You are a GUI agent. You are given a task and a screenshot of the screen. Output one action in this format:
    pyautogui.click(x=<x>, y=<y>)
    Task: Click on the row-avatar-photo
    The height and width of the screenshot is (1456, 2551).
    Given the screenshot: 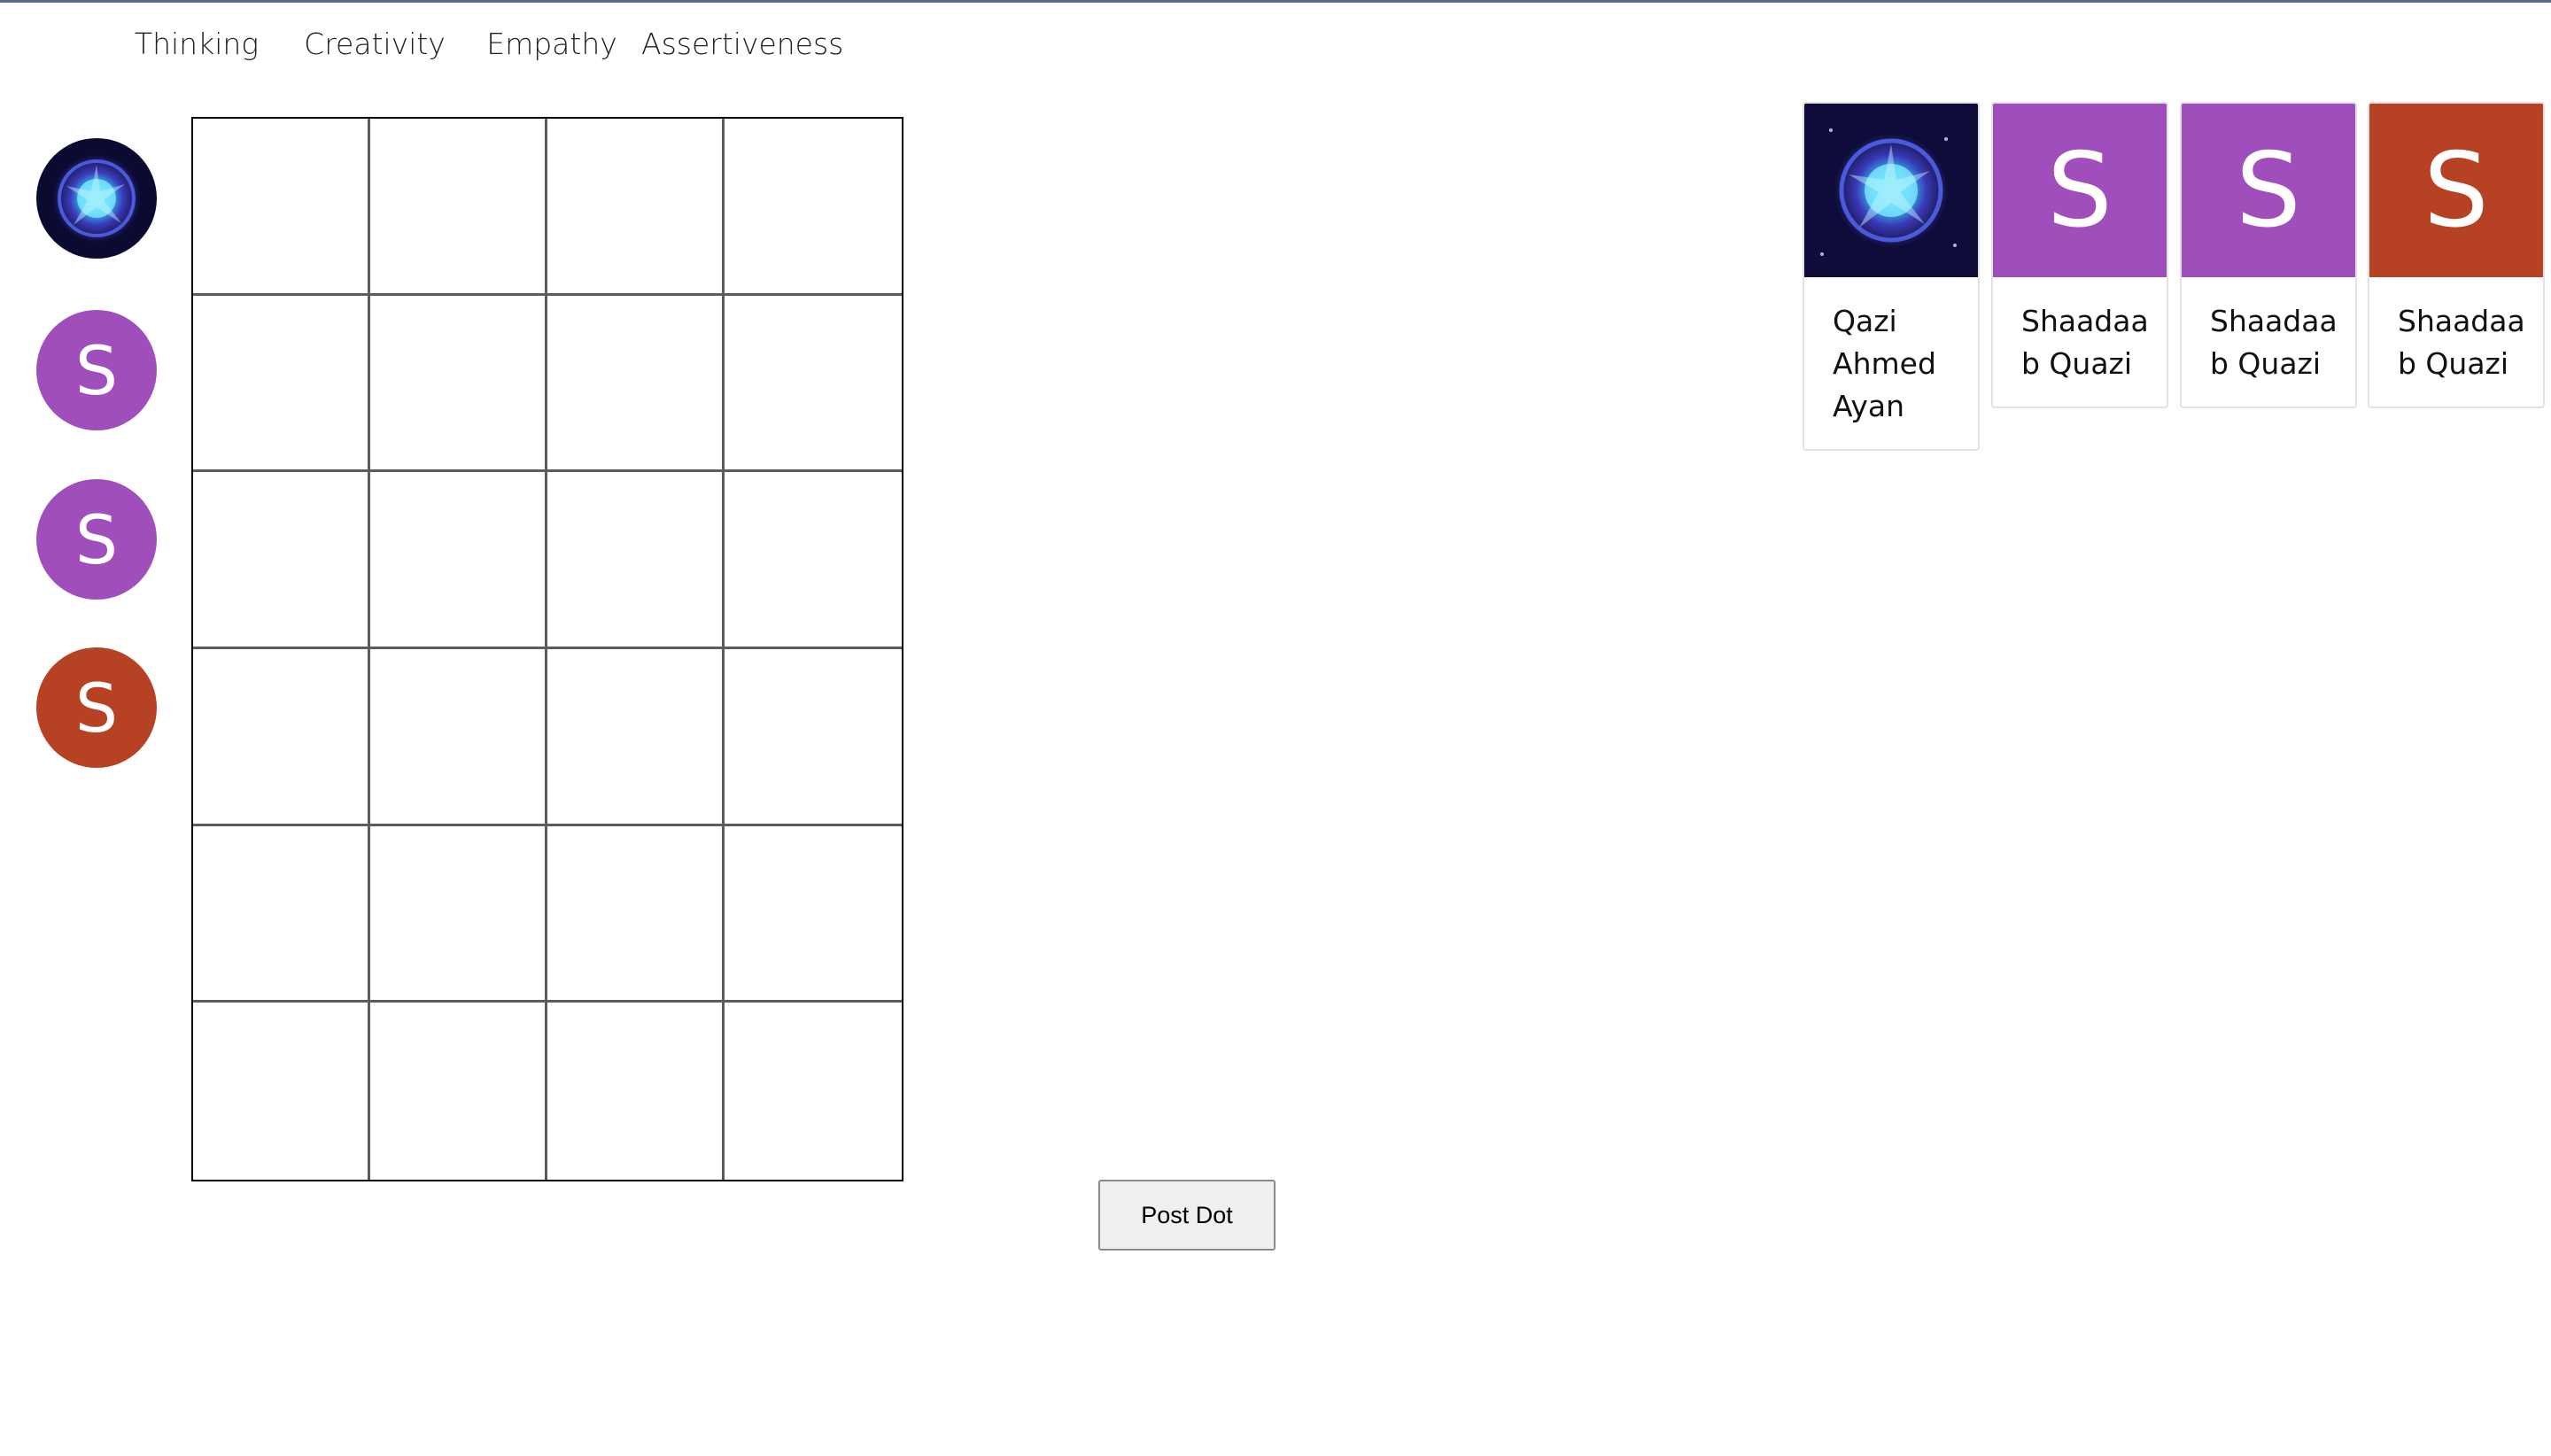 What is the action you would take?
    pyautogui.click(x=96, y=198)
    